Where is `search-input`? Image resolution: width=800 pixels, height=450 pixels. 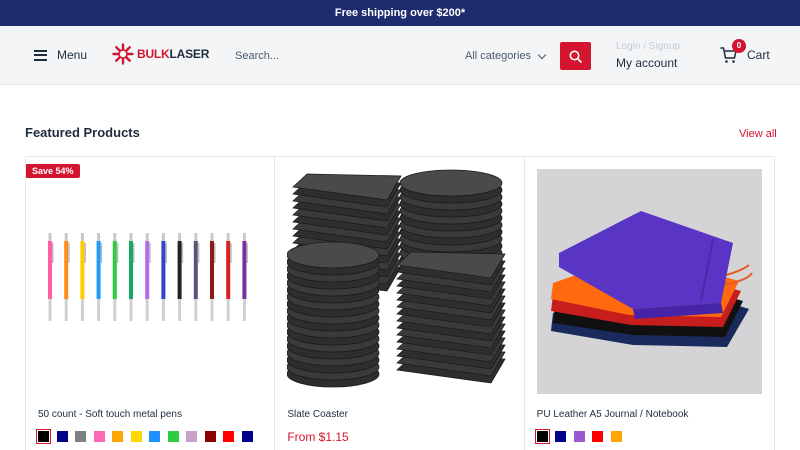 search-input is located at coordinates (336, 56).